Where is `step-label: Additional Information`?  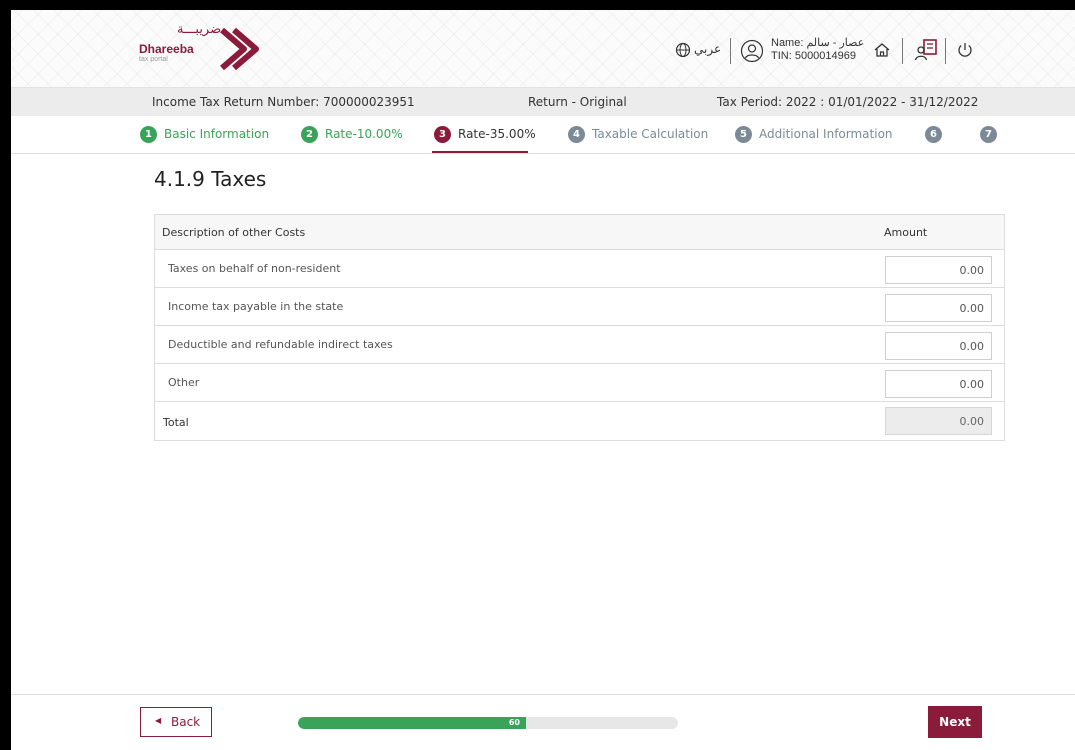
step-label: Additional Information is located at coordinates (826, 134).